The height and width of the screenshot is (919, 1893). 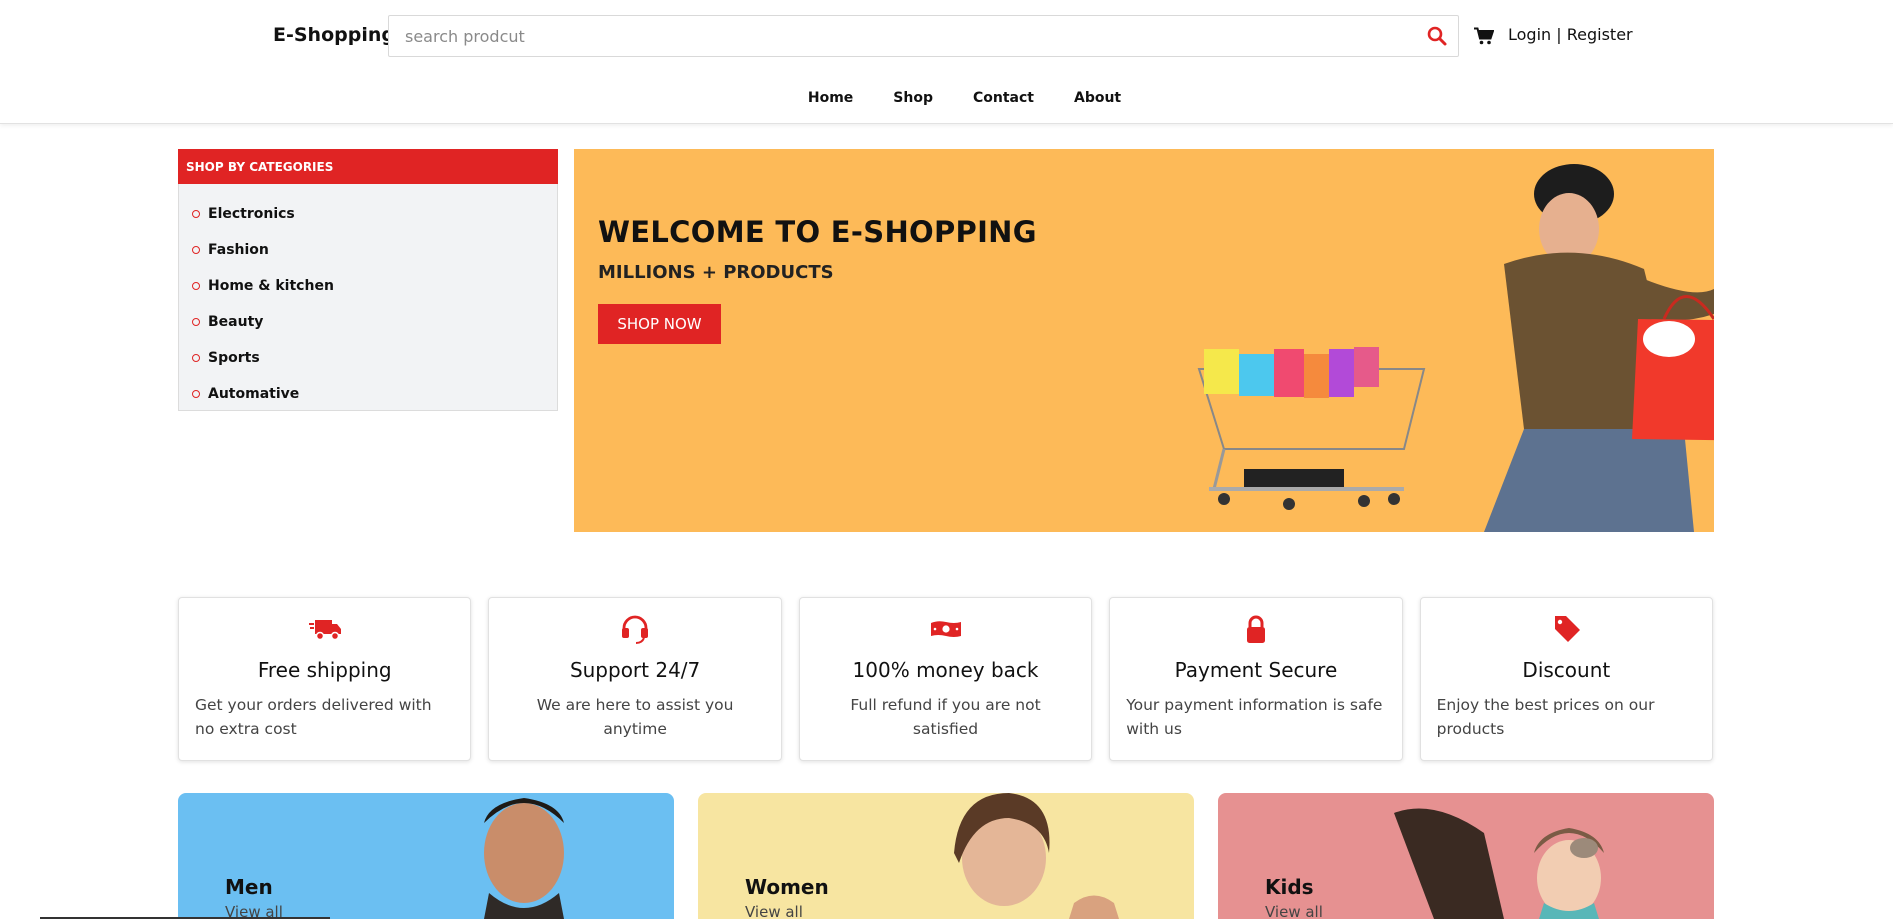 I want to click on category-item-electronics: Electronics, so click(x=368, y=214).